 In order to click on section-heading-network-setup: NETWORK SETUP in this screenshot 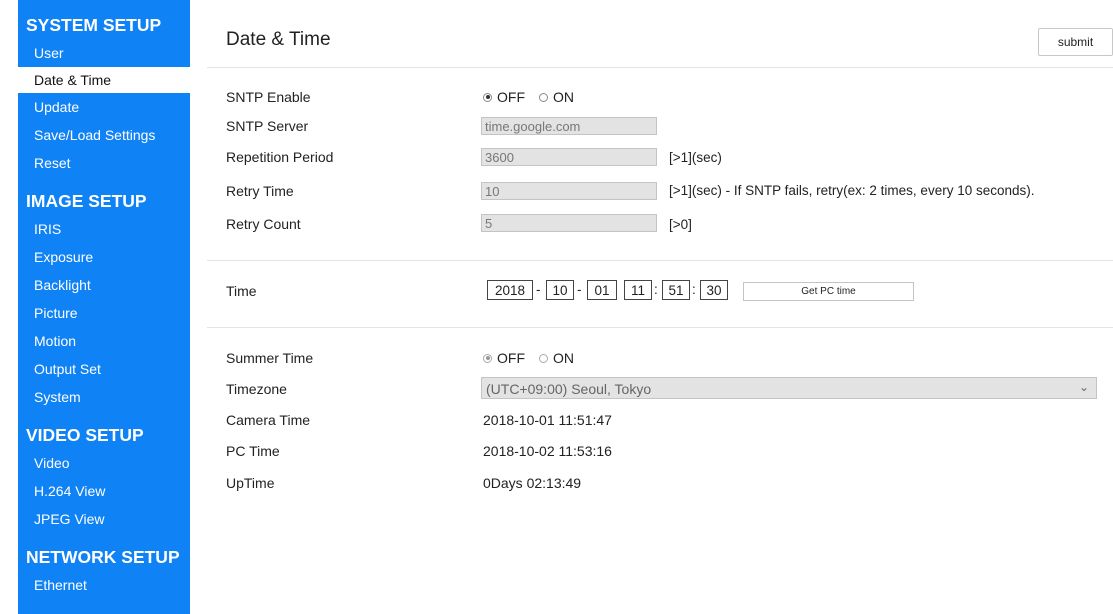, I will do `click(103, 557)`.